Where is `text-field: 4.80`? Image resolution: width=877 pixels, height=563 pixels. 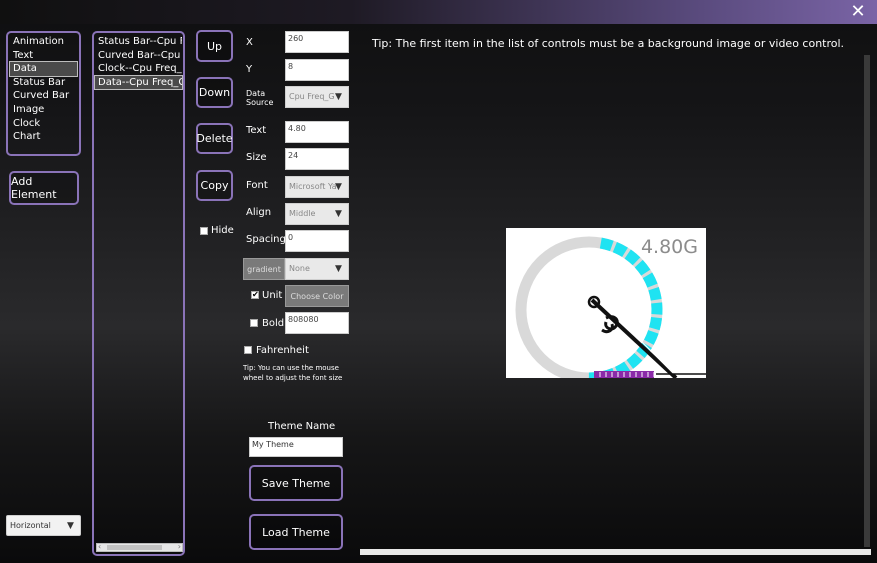
text-field: 4.80 is located at coordinates (317, 132).